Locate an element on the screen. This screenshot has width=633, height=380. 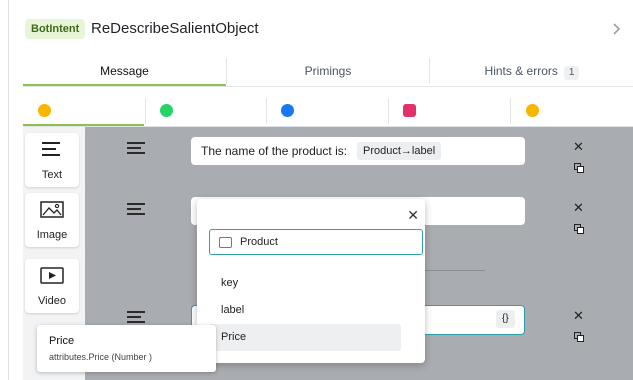
tab-primings: Primings is located at coordinates (328, 71).